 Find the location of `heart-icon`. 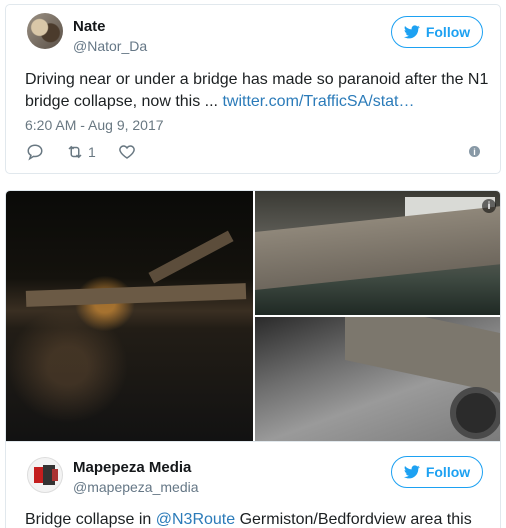

heart-icon is located at coordinates (126, 152).